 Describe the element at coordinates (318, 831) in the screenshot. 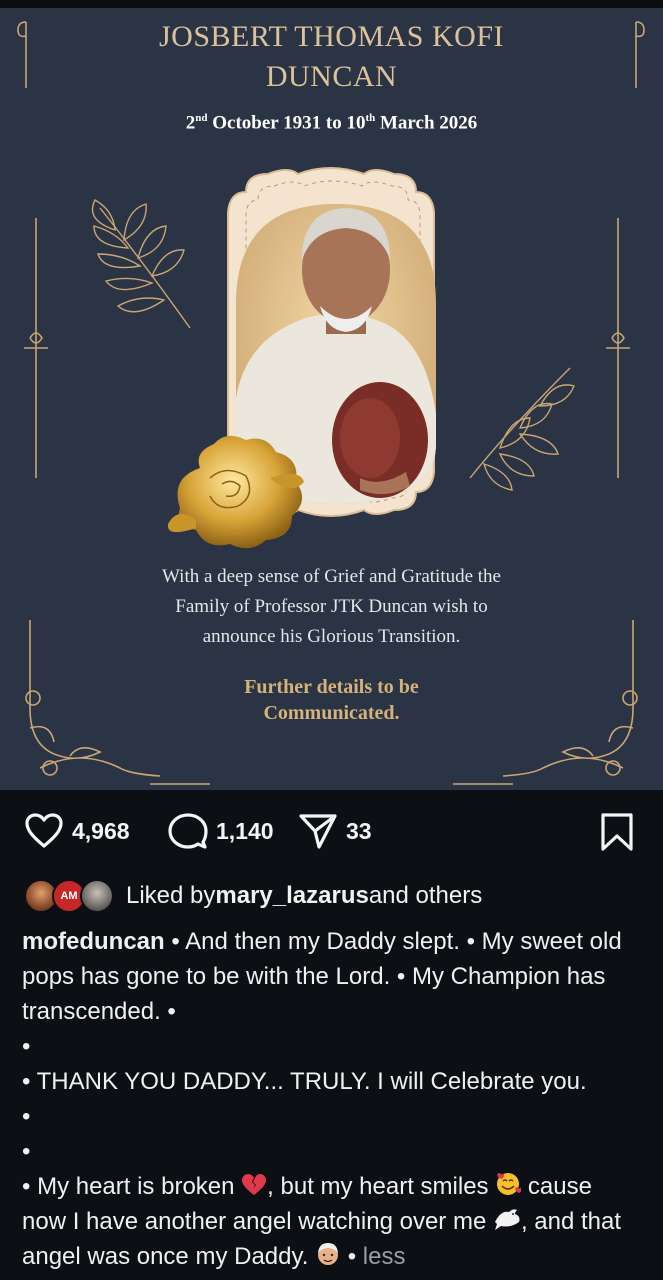

I see `share-icon` at that location.